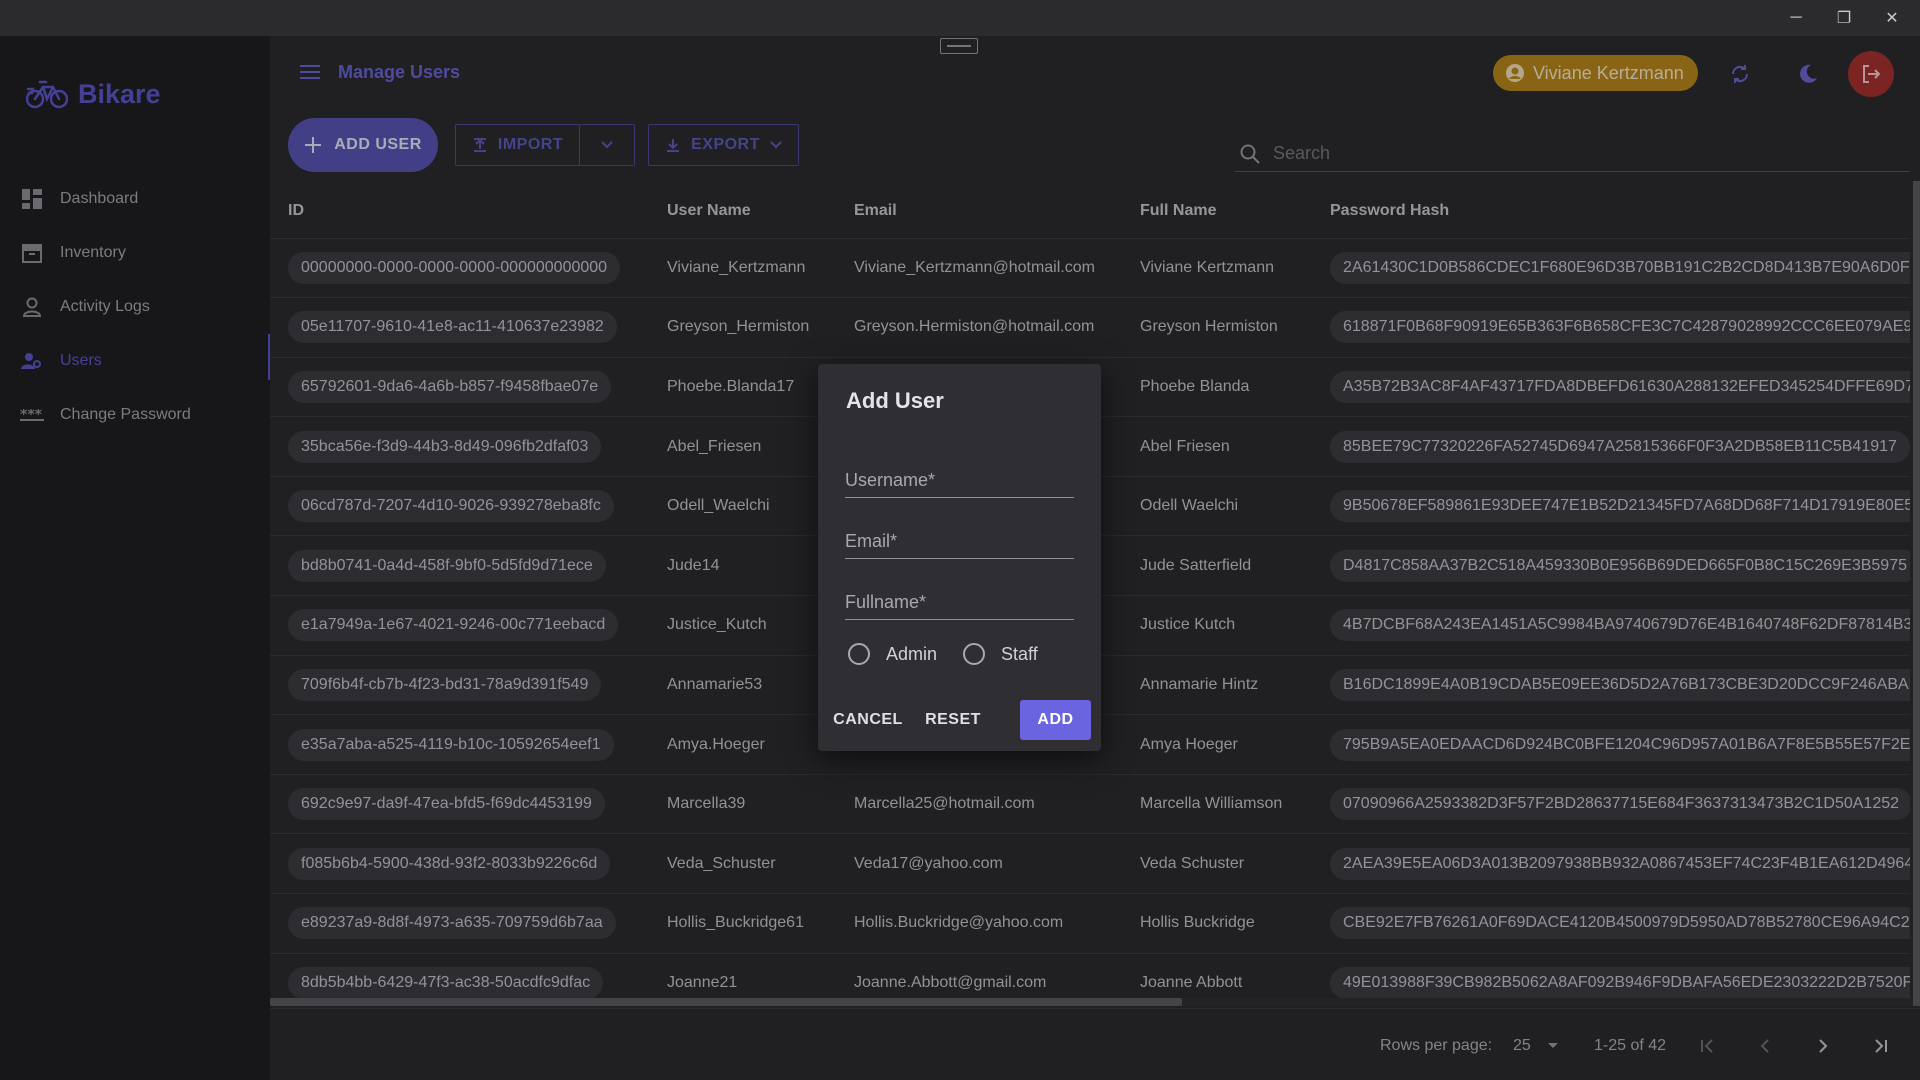 The width and height of the screenshot is (1920, 1080). What do you see at coordinates (974, 654) in the screenshot?
I see `staff-radio` at bounding box center [974, 654].